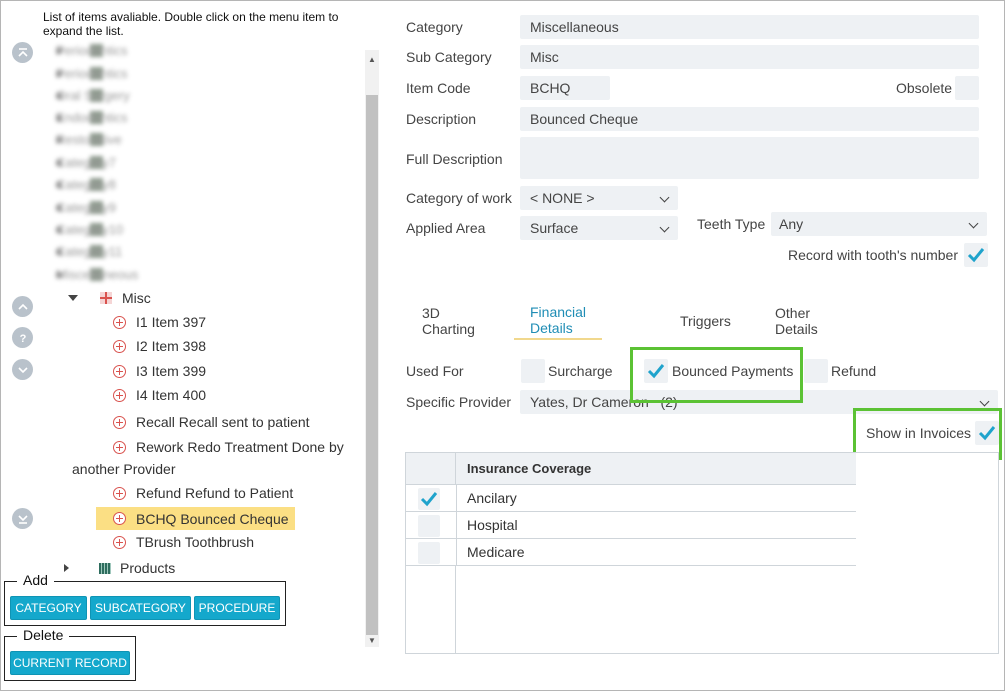  What do you see at coordinates (22, 369) in the screenshot?
I see `scroll-down-icon` at bounding box center [22, 369].